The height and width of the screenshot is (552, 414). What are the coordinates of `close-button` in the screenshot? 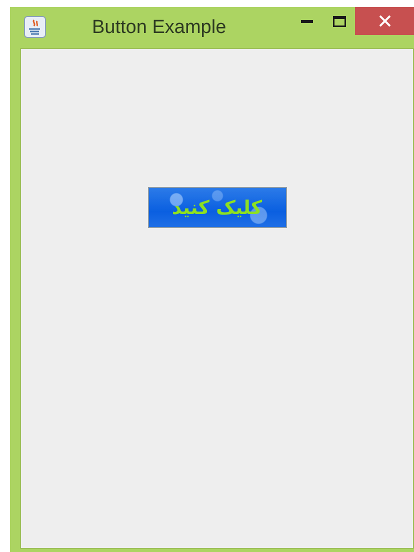 It's located at (384, 21).